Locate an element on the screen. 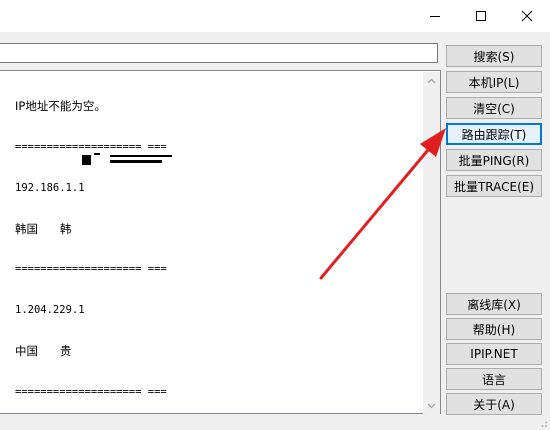  maximize-button is located at coordinates (481, 15).